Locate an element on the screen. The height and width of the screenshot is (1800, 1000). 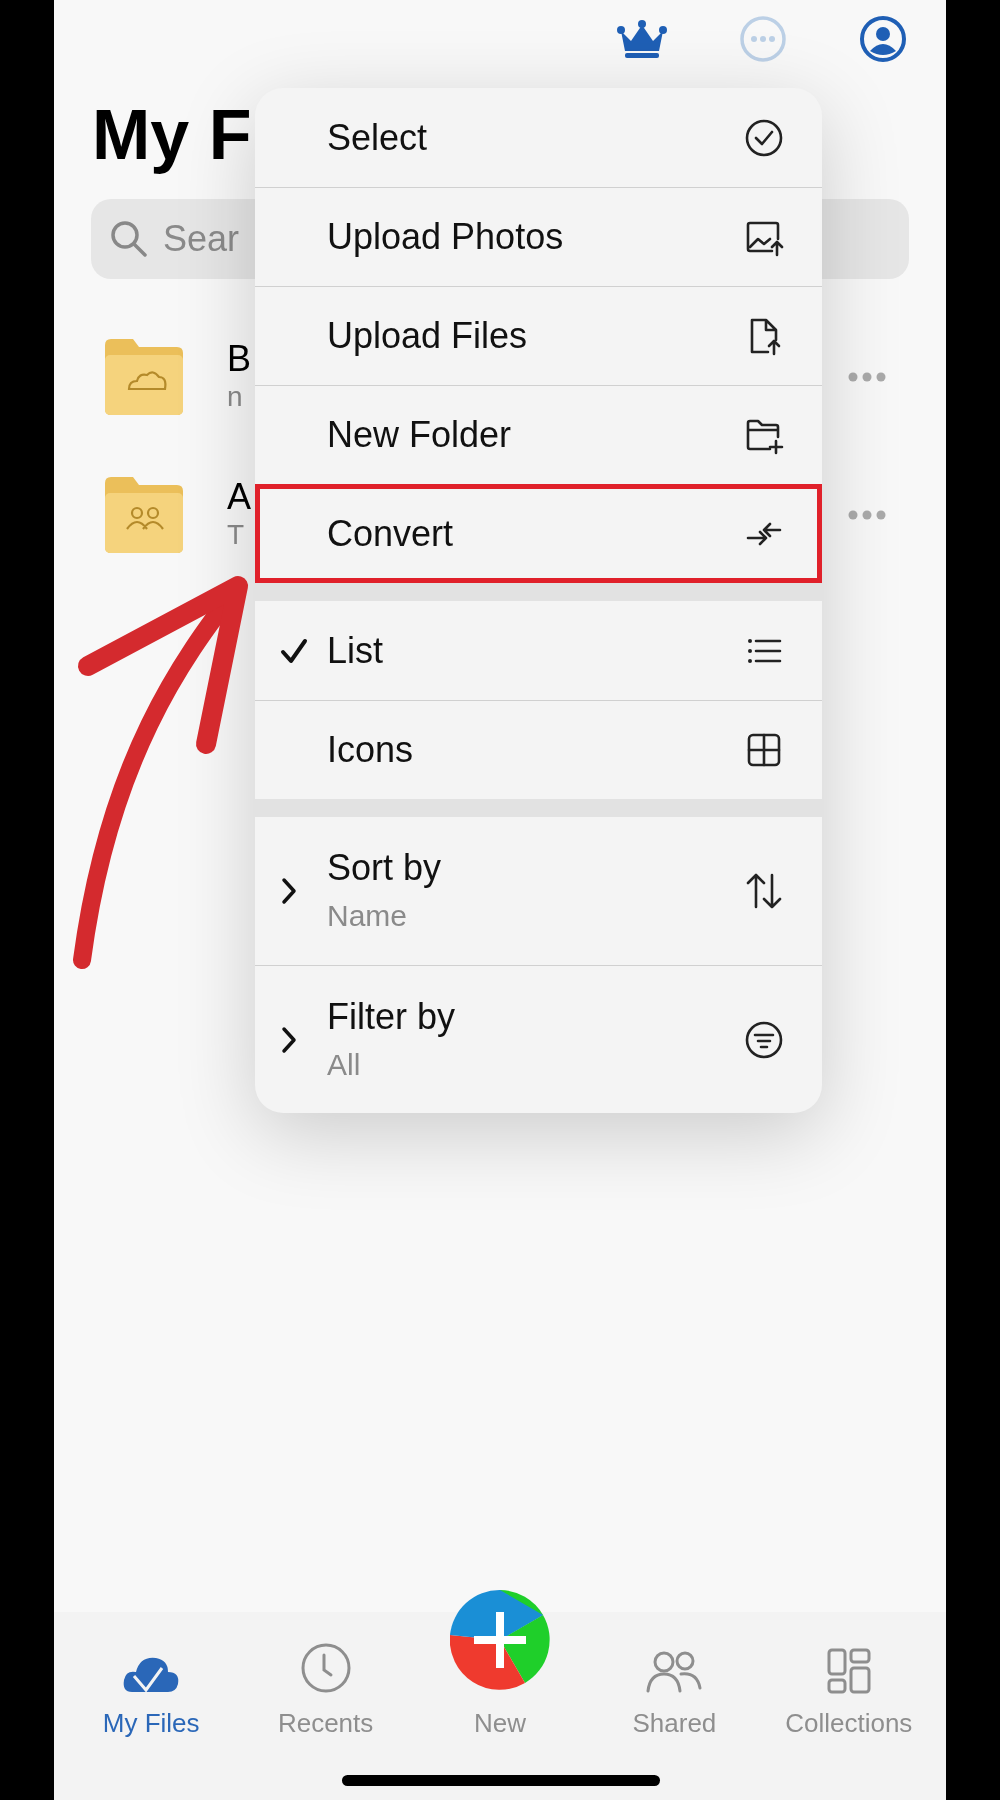
submenu-item: Filter by All is located at coordinates (538, 1039).